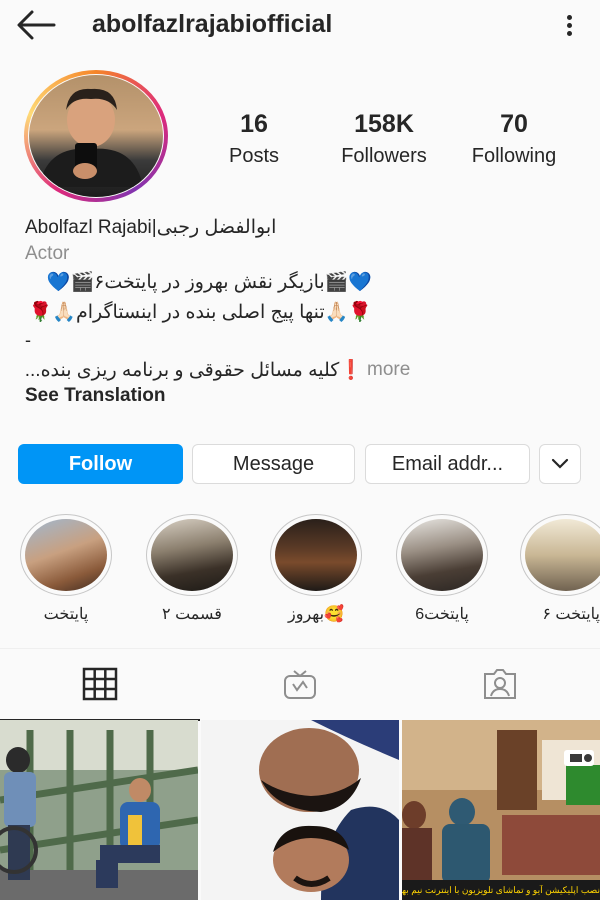 The image size is (600, 900). What do you see at coordinates (28, 340) in the screenshot?
I see `bio-line-3: -` at bounding box center [28, 340].